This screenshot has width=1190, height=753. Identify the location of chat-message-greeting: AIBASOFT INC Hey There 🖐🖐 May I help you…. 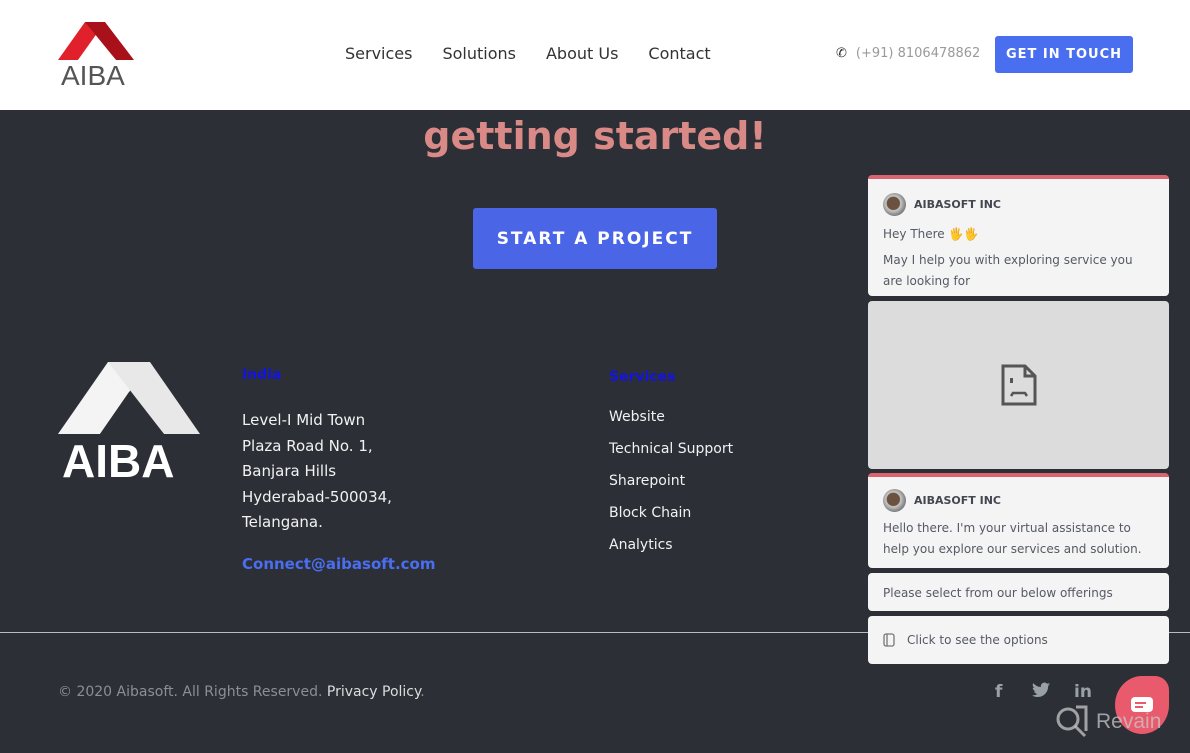
(1018, 235).